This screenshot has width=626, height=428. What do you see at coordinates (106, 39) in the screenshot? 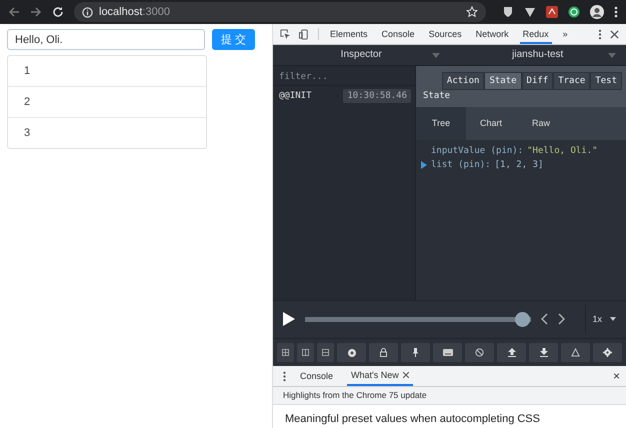
I see `text-input: Hello, Oli.` at bounding box center [106, 39].